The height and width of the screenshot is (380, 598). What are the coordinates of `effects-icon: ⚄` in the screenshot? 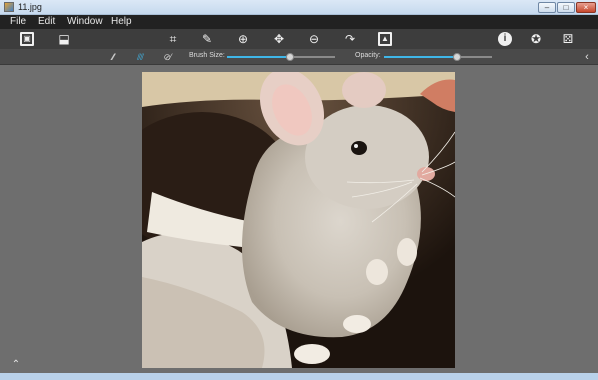 It's located at (568, 39).